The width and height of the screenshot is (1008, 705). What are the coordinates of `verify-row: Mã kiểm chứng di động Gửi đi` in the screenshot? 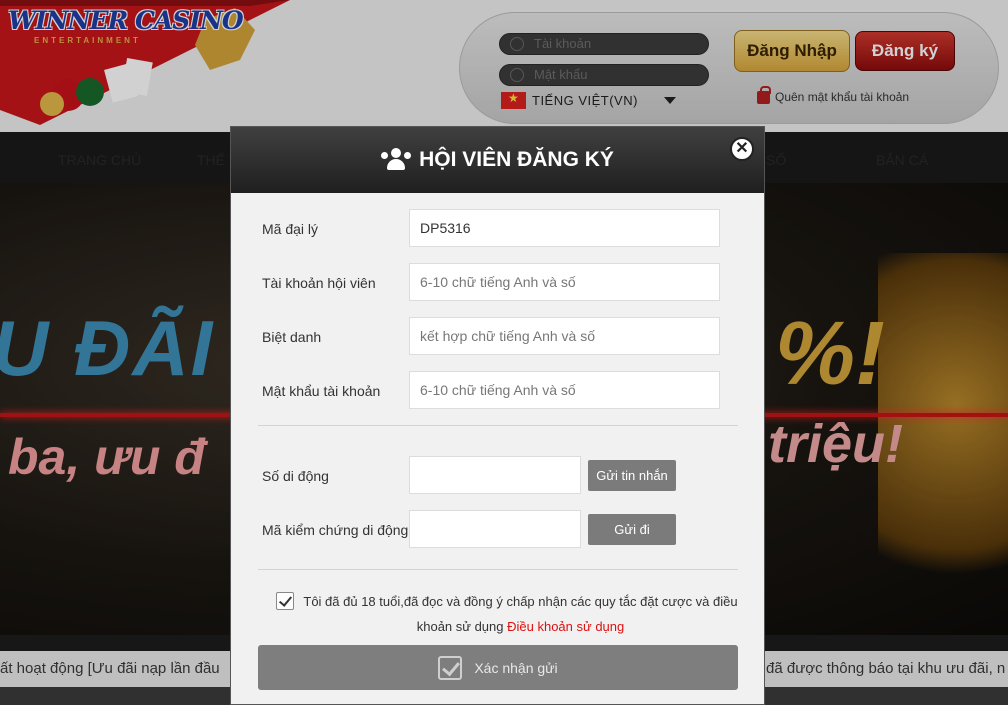 It's located at (497, 530).